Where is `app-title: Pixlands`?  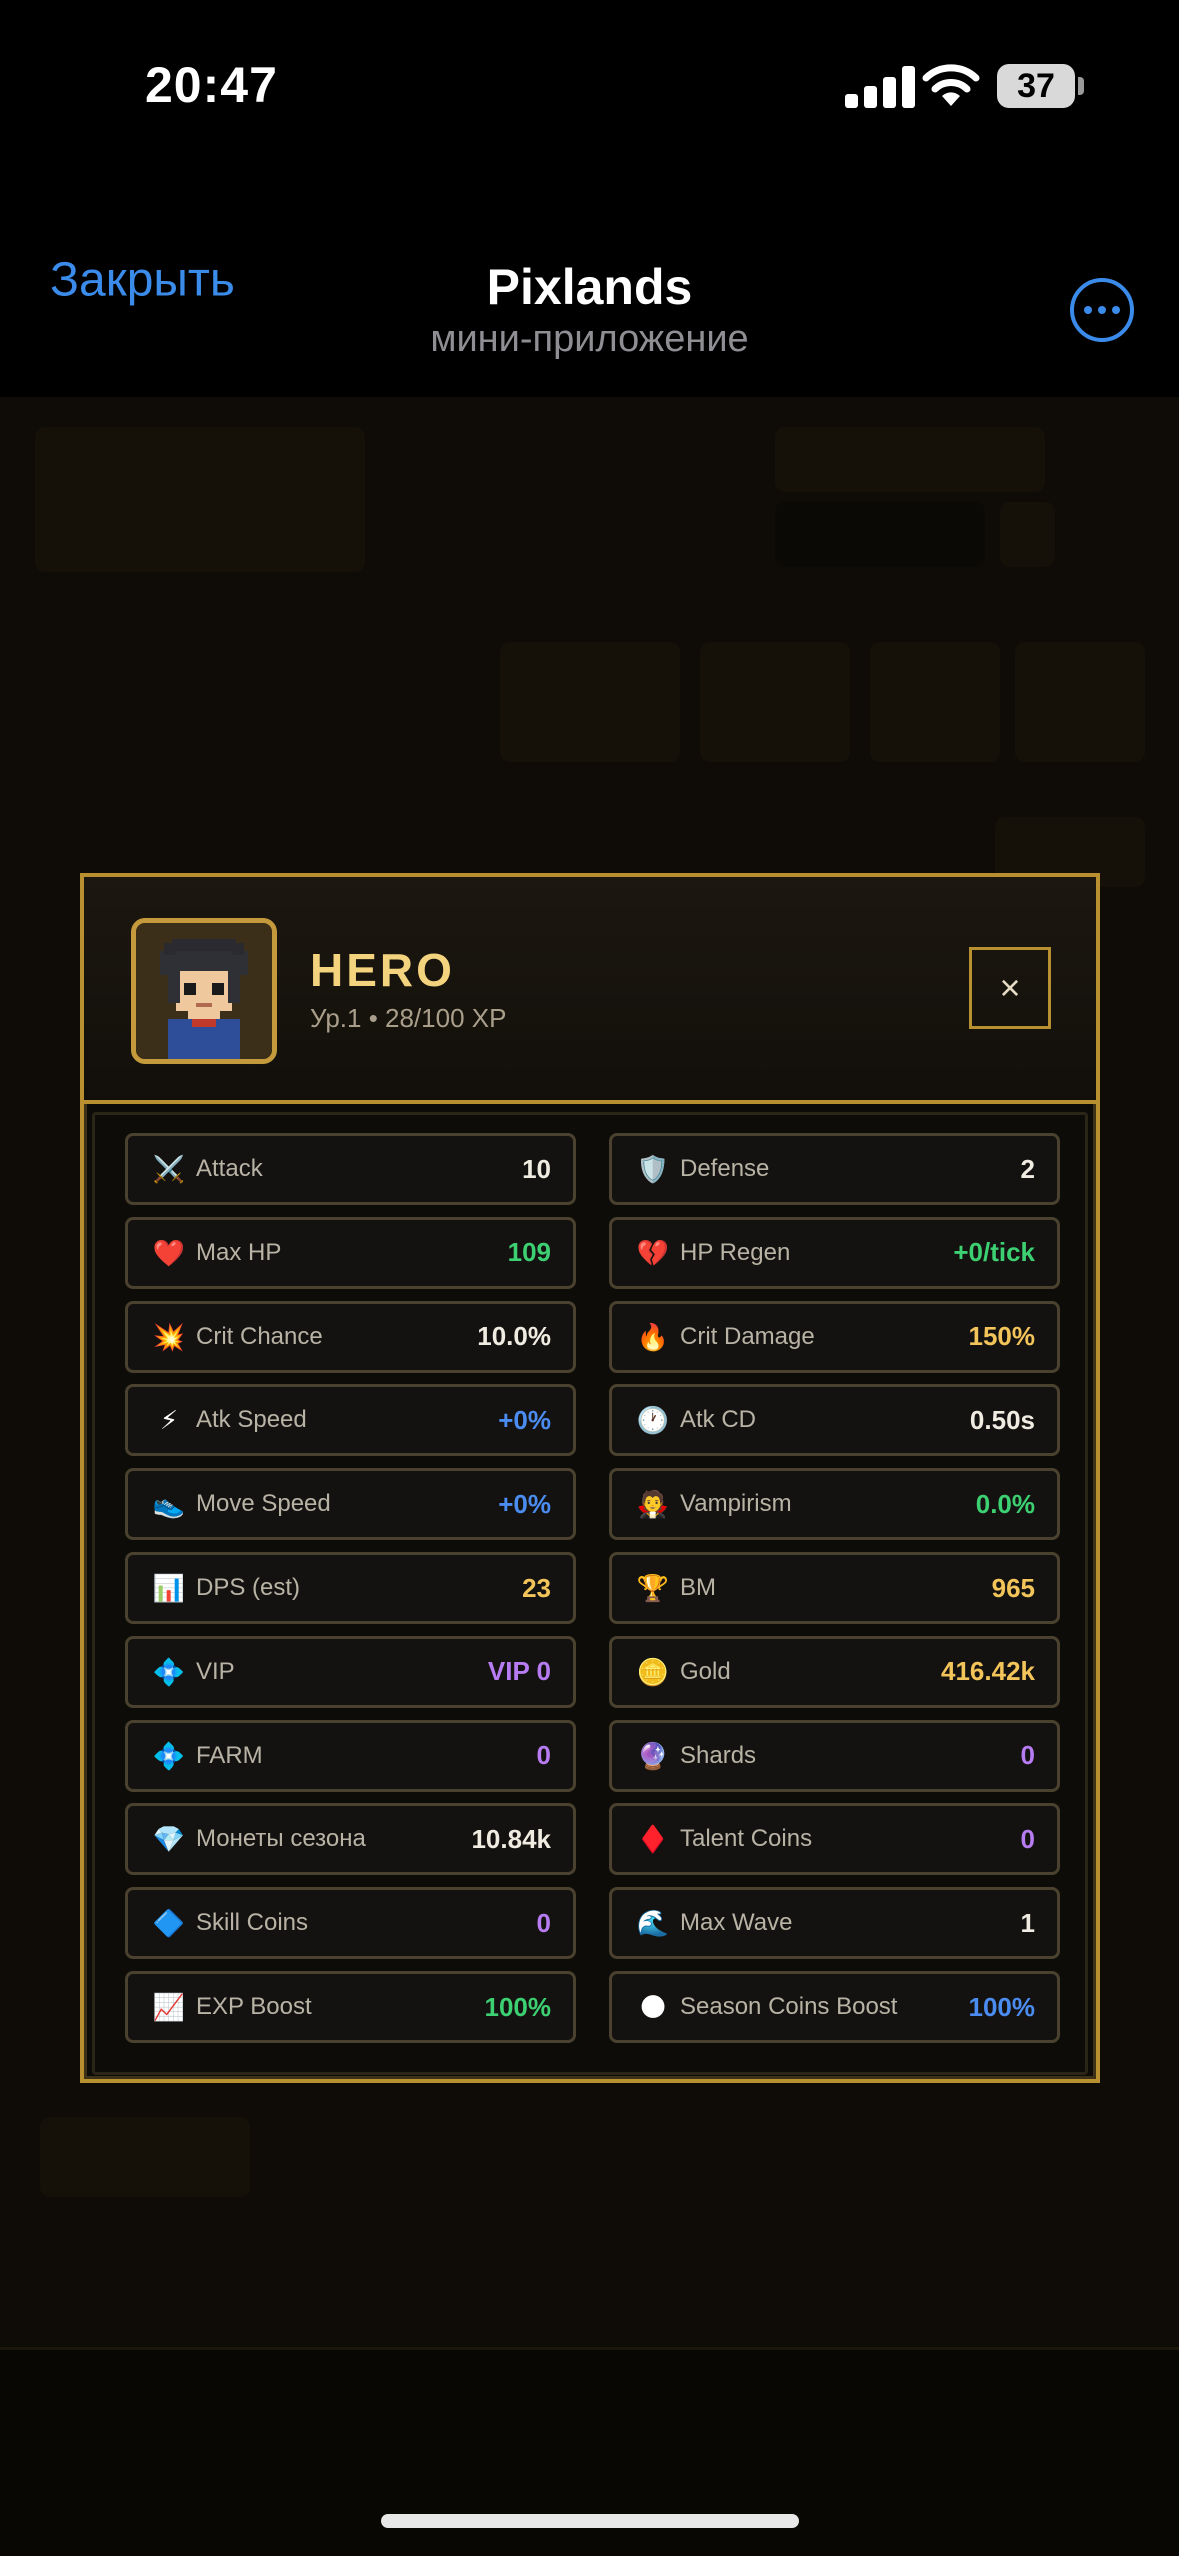
app-title: Pixlands is located at coordinates (589, 287).